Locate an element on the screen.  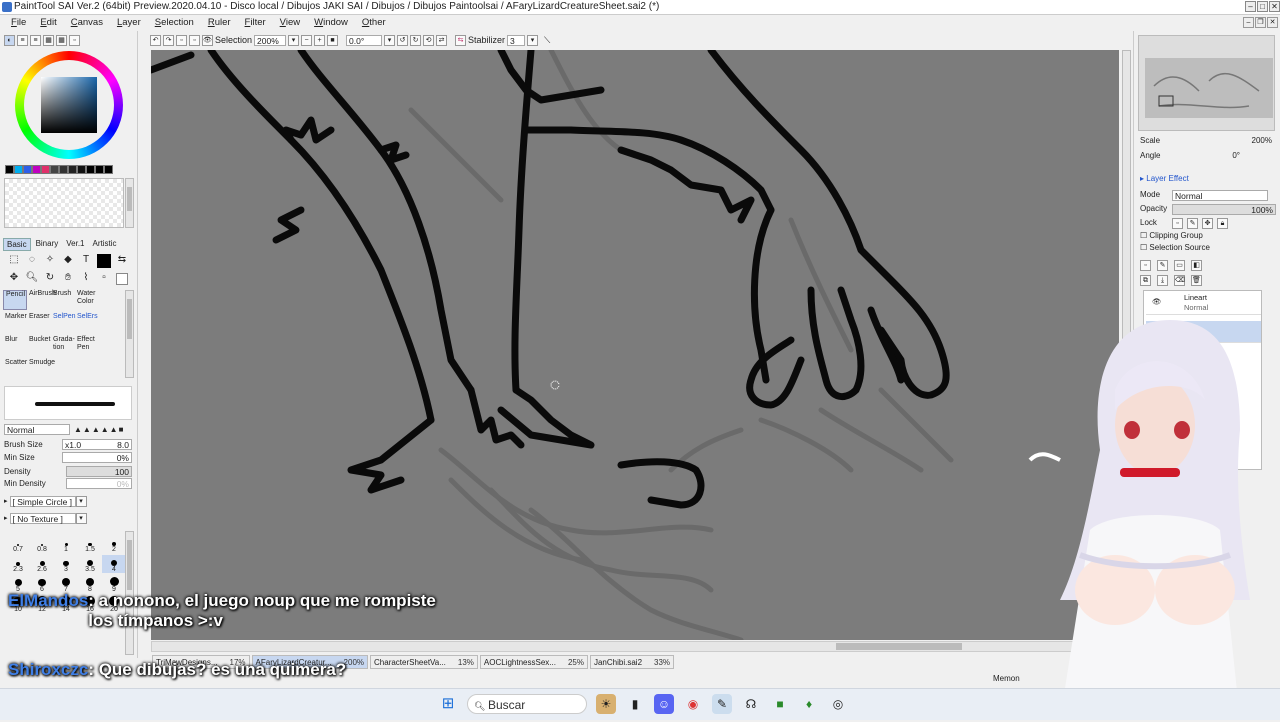
brush-size-slider: x1.0 8.0 is located at coordinates (97, 444).